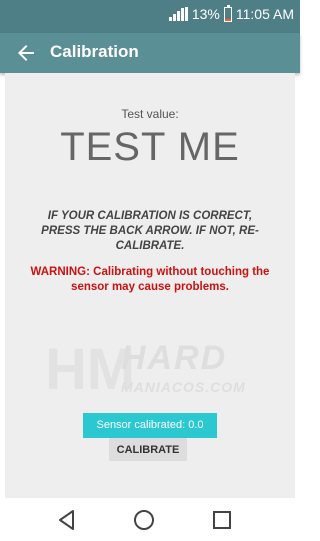 The width and height of the screenshot is (320, 541). I want to click on watermark-logo: HM HARD MANIACOS.COM, so click(155, 370).